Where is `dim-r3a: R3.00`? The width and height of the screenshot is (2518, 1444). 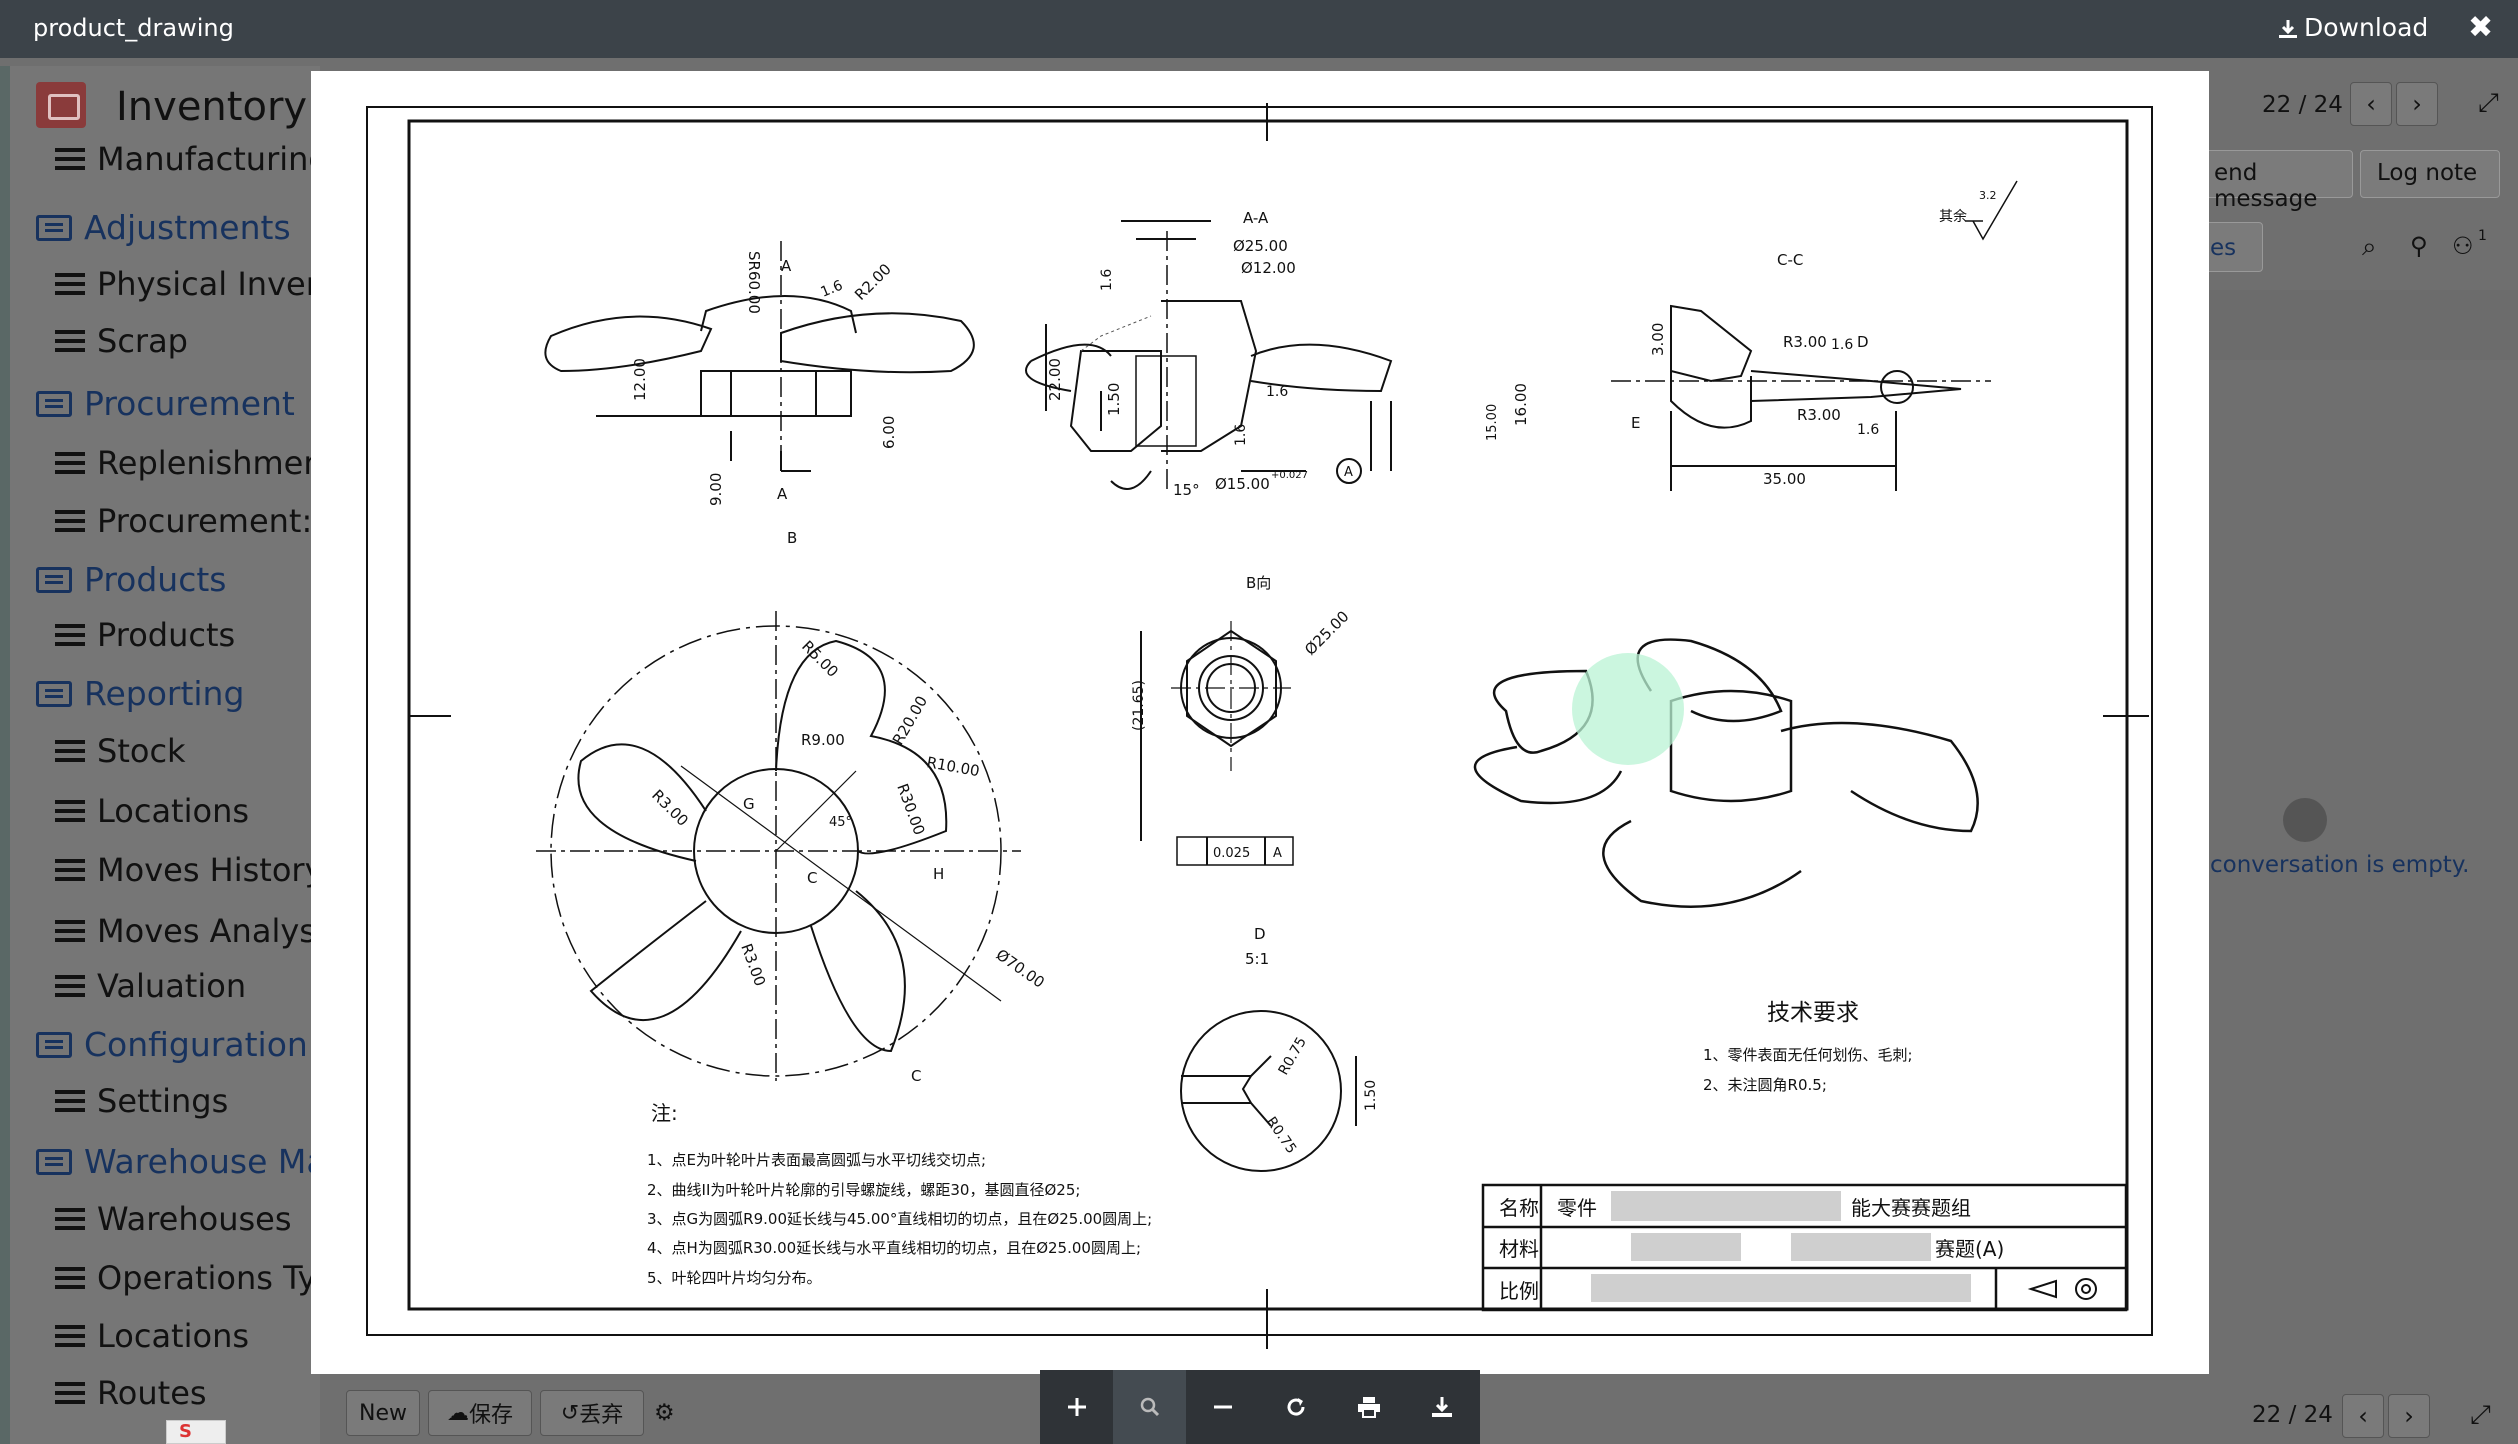
dim-r3a: R3.00 is located at coordinates (670, 808).